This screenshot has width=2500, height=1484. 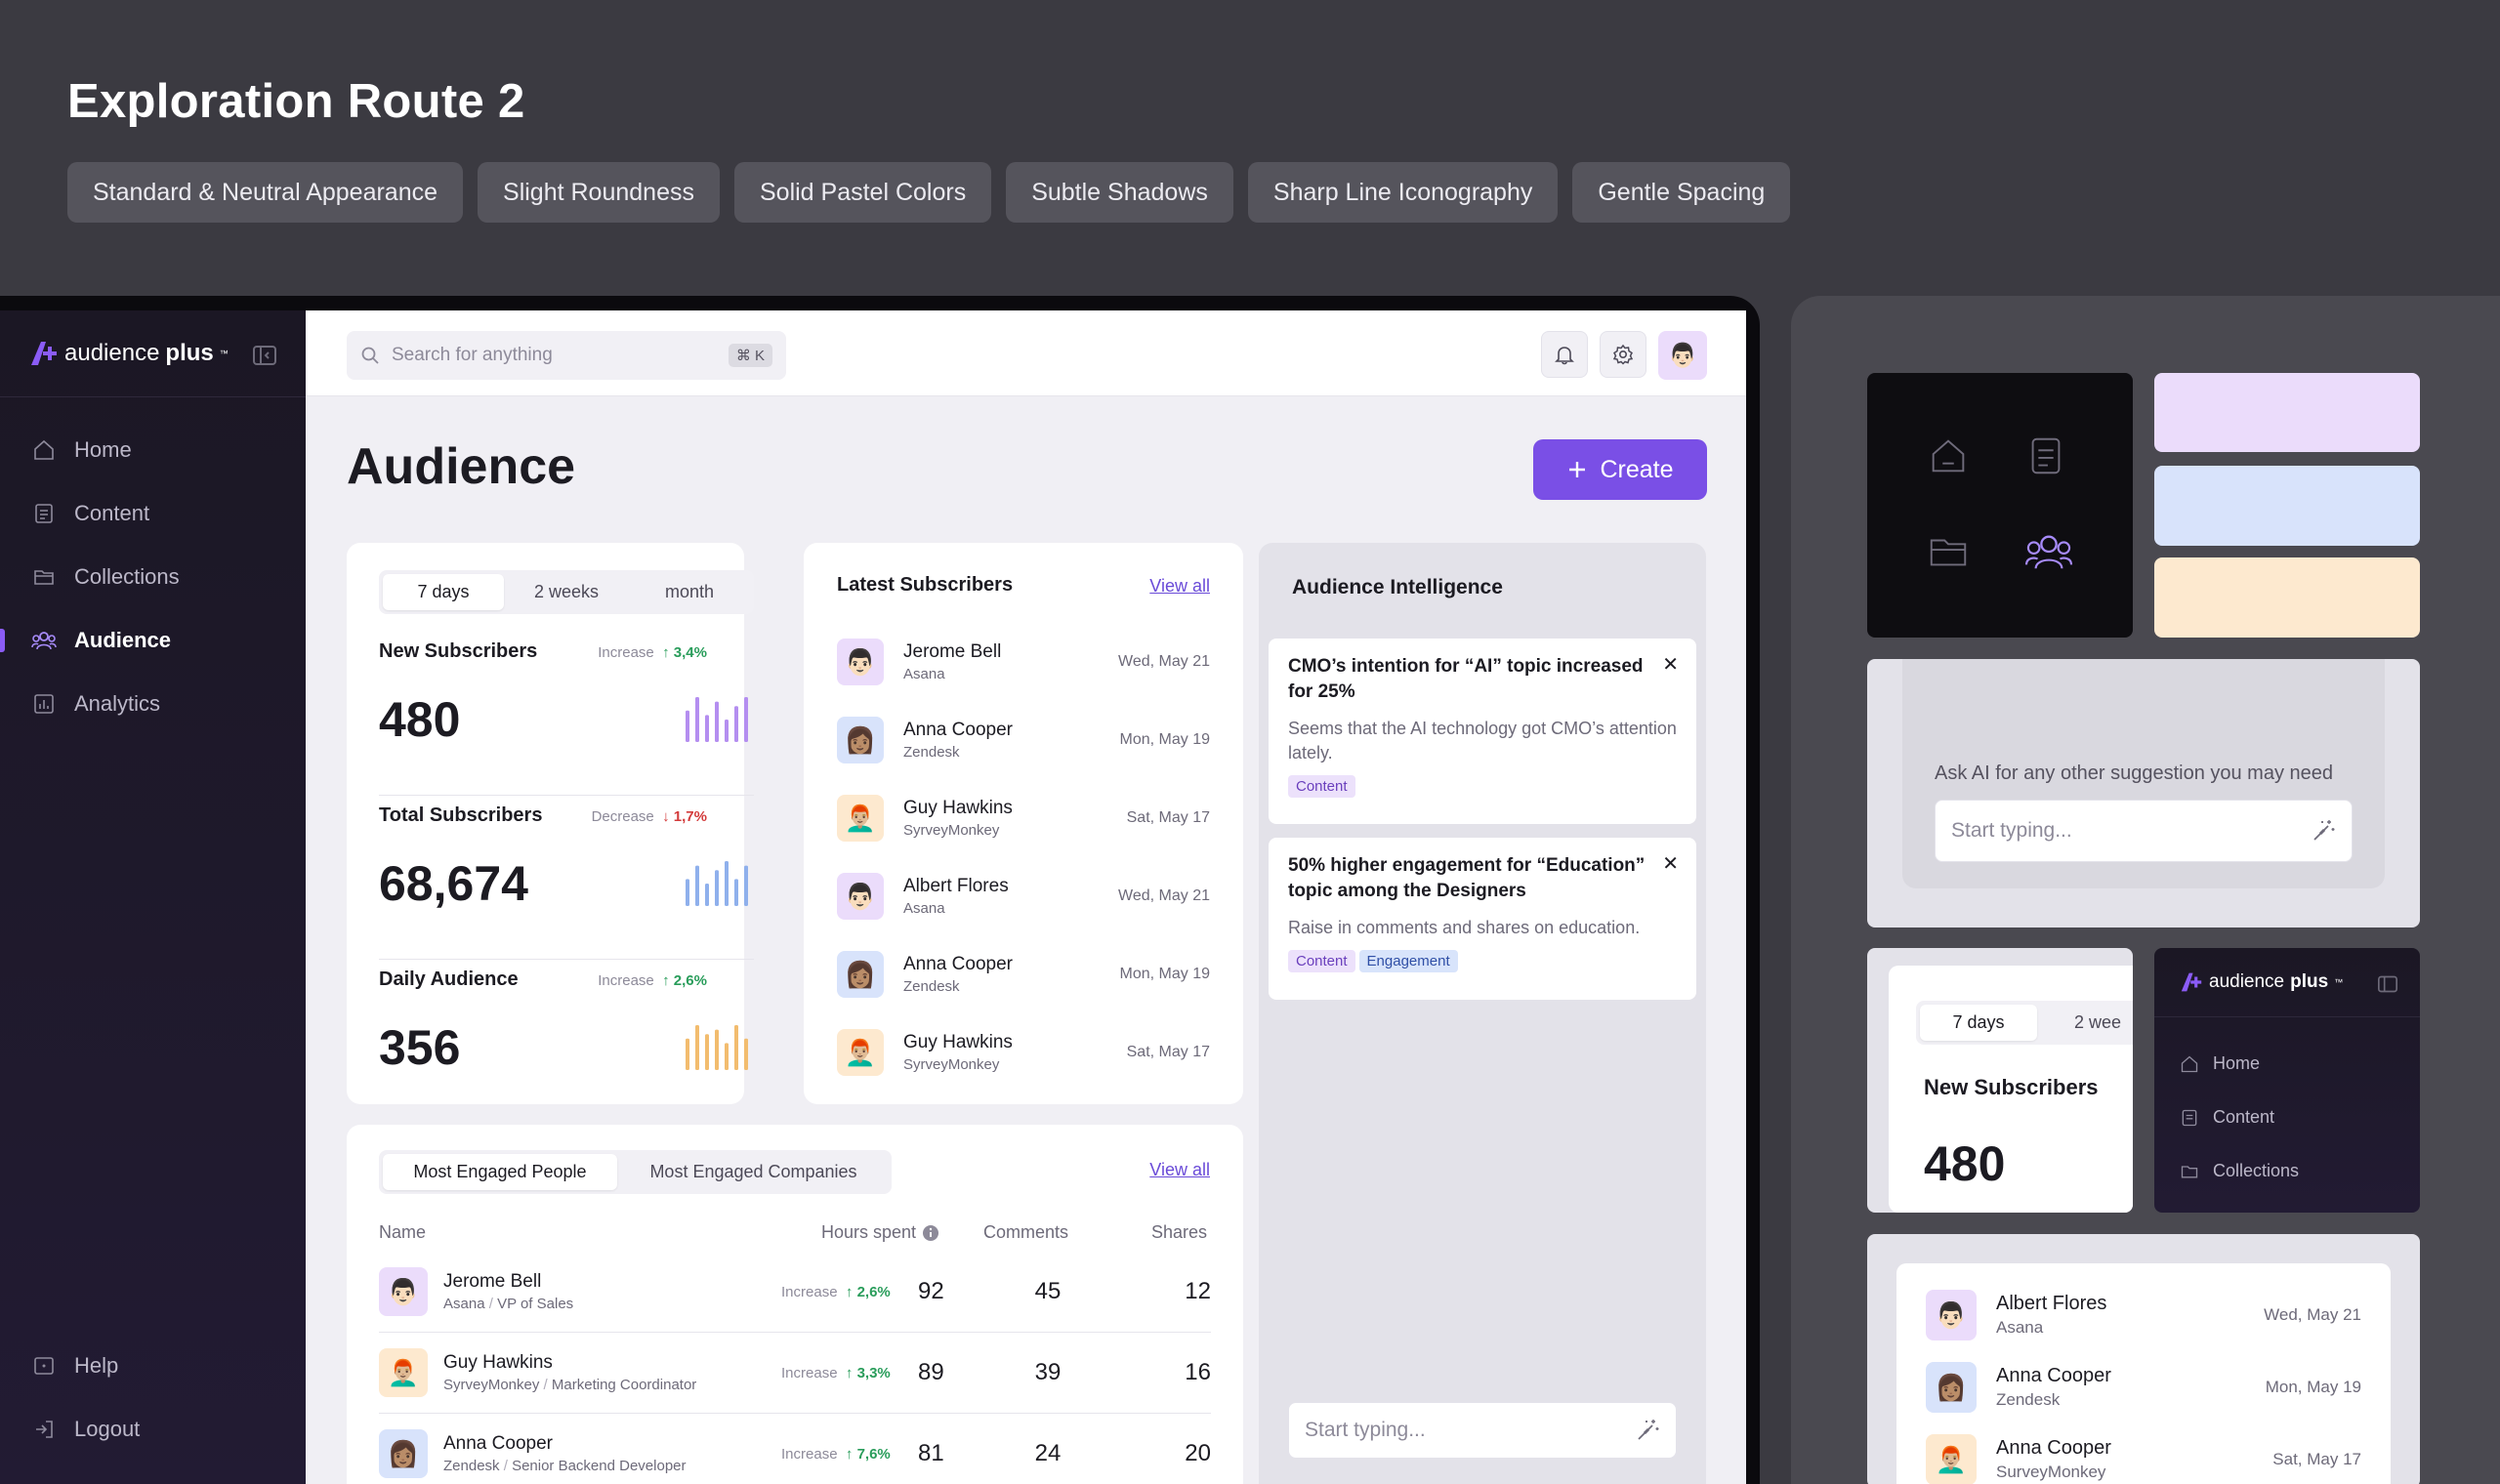 I want to click on period-selector: 7 days 2 weeks month, so click(x=566, y=592).